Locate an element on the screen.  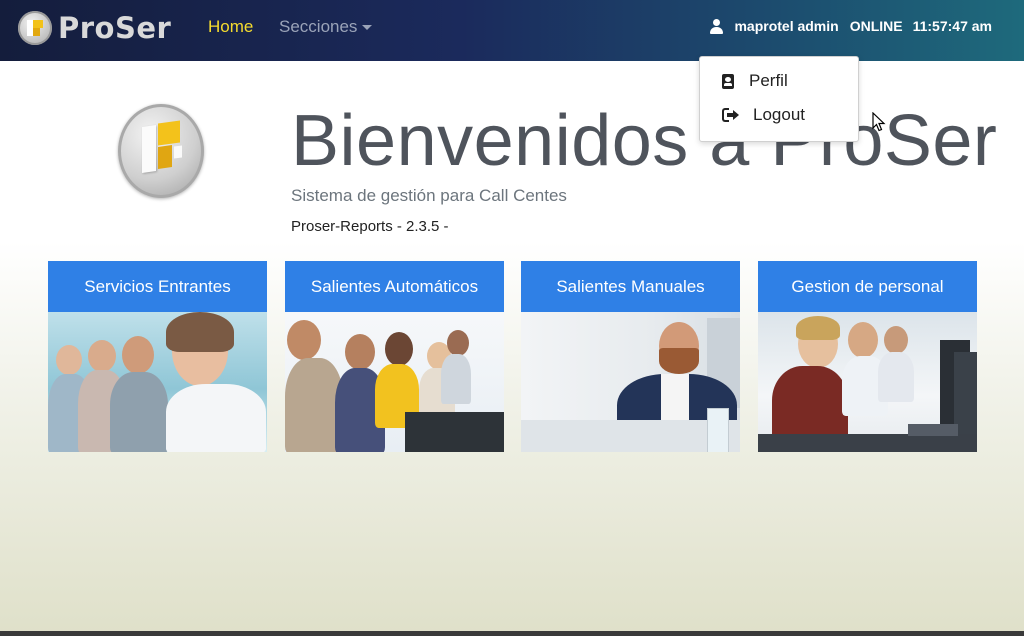
dropdown-item-perfil: Perfil is located at coordinates (755, 81).